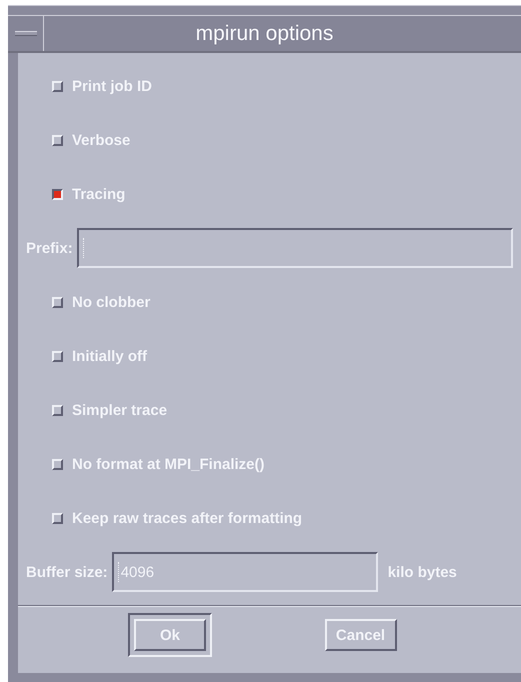  What do you see at coordinates (111, 302) in the screenshot?
I see `checkbox-label: No clobber` at bounding box center [111, 302].